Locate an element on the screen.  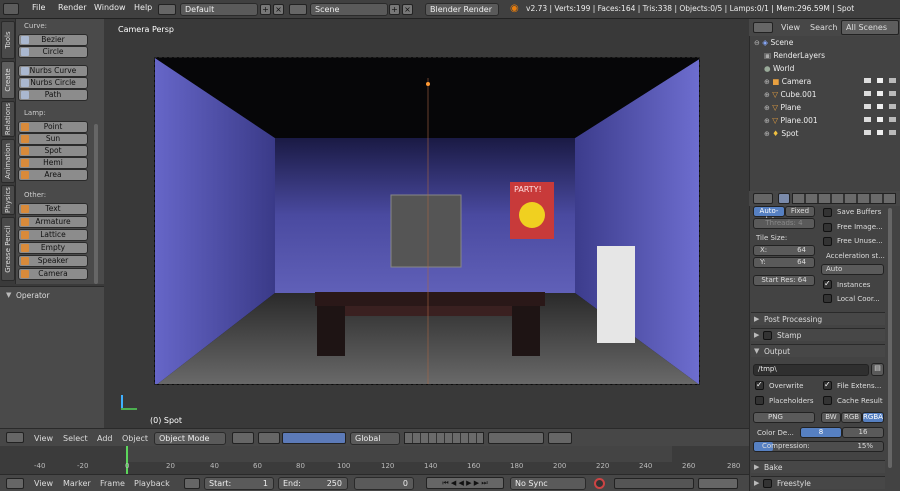
sync-select: No Sync is located at coordinates (548, 483).